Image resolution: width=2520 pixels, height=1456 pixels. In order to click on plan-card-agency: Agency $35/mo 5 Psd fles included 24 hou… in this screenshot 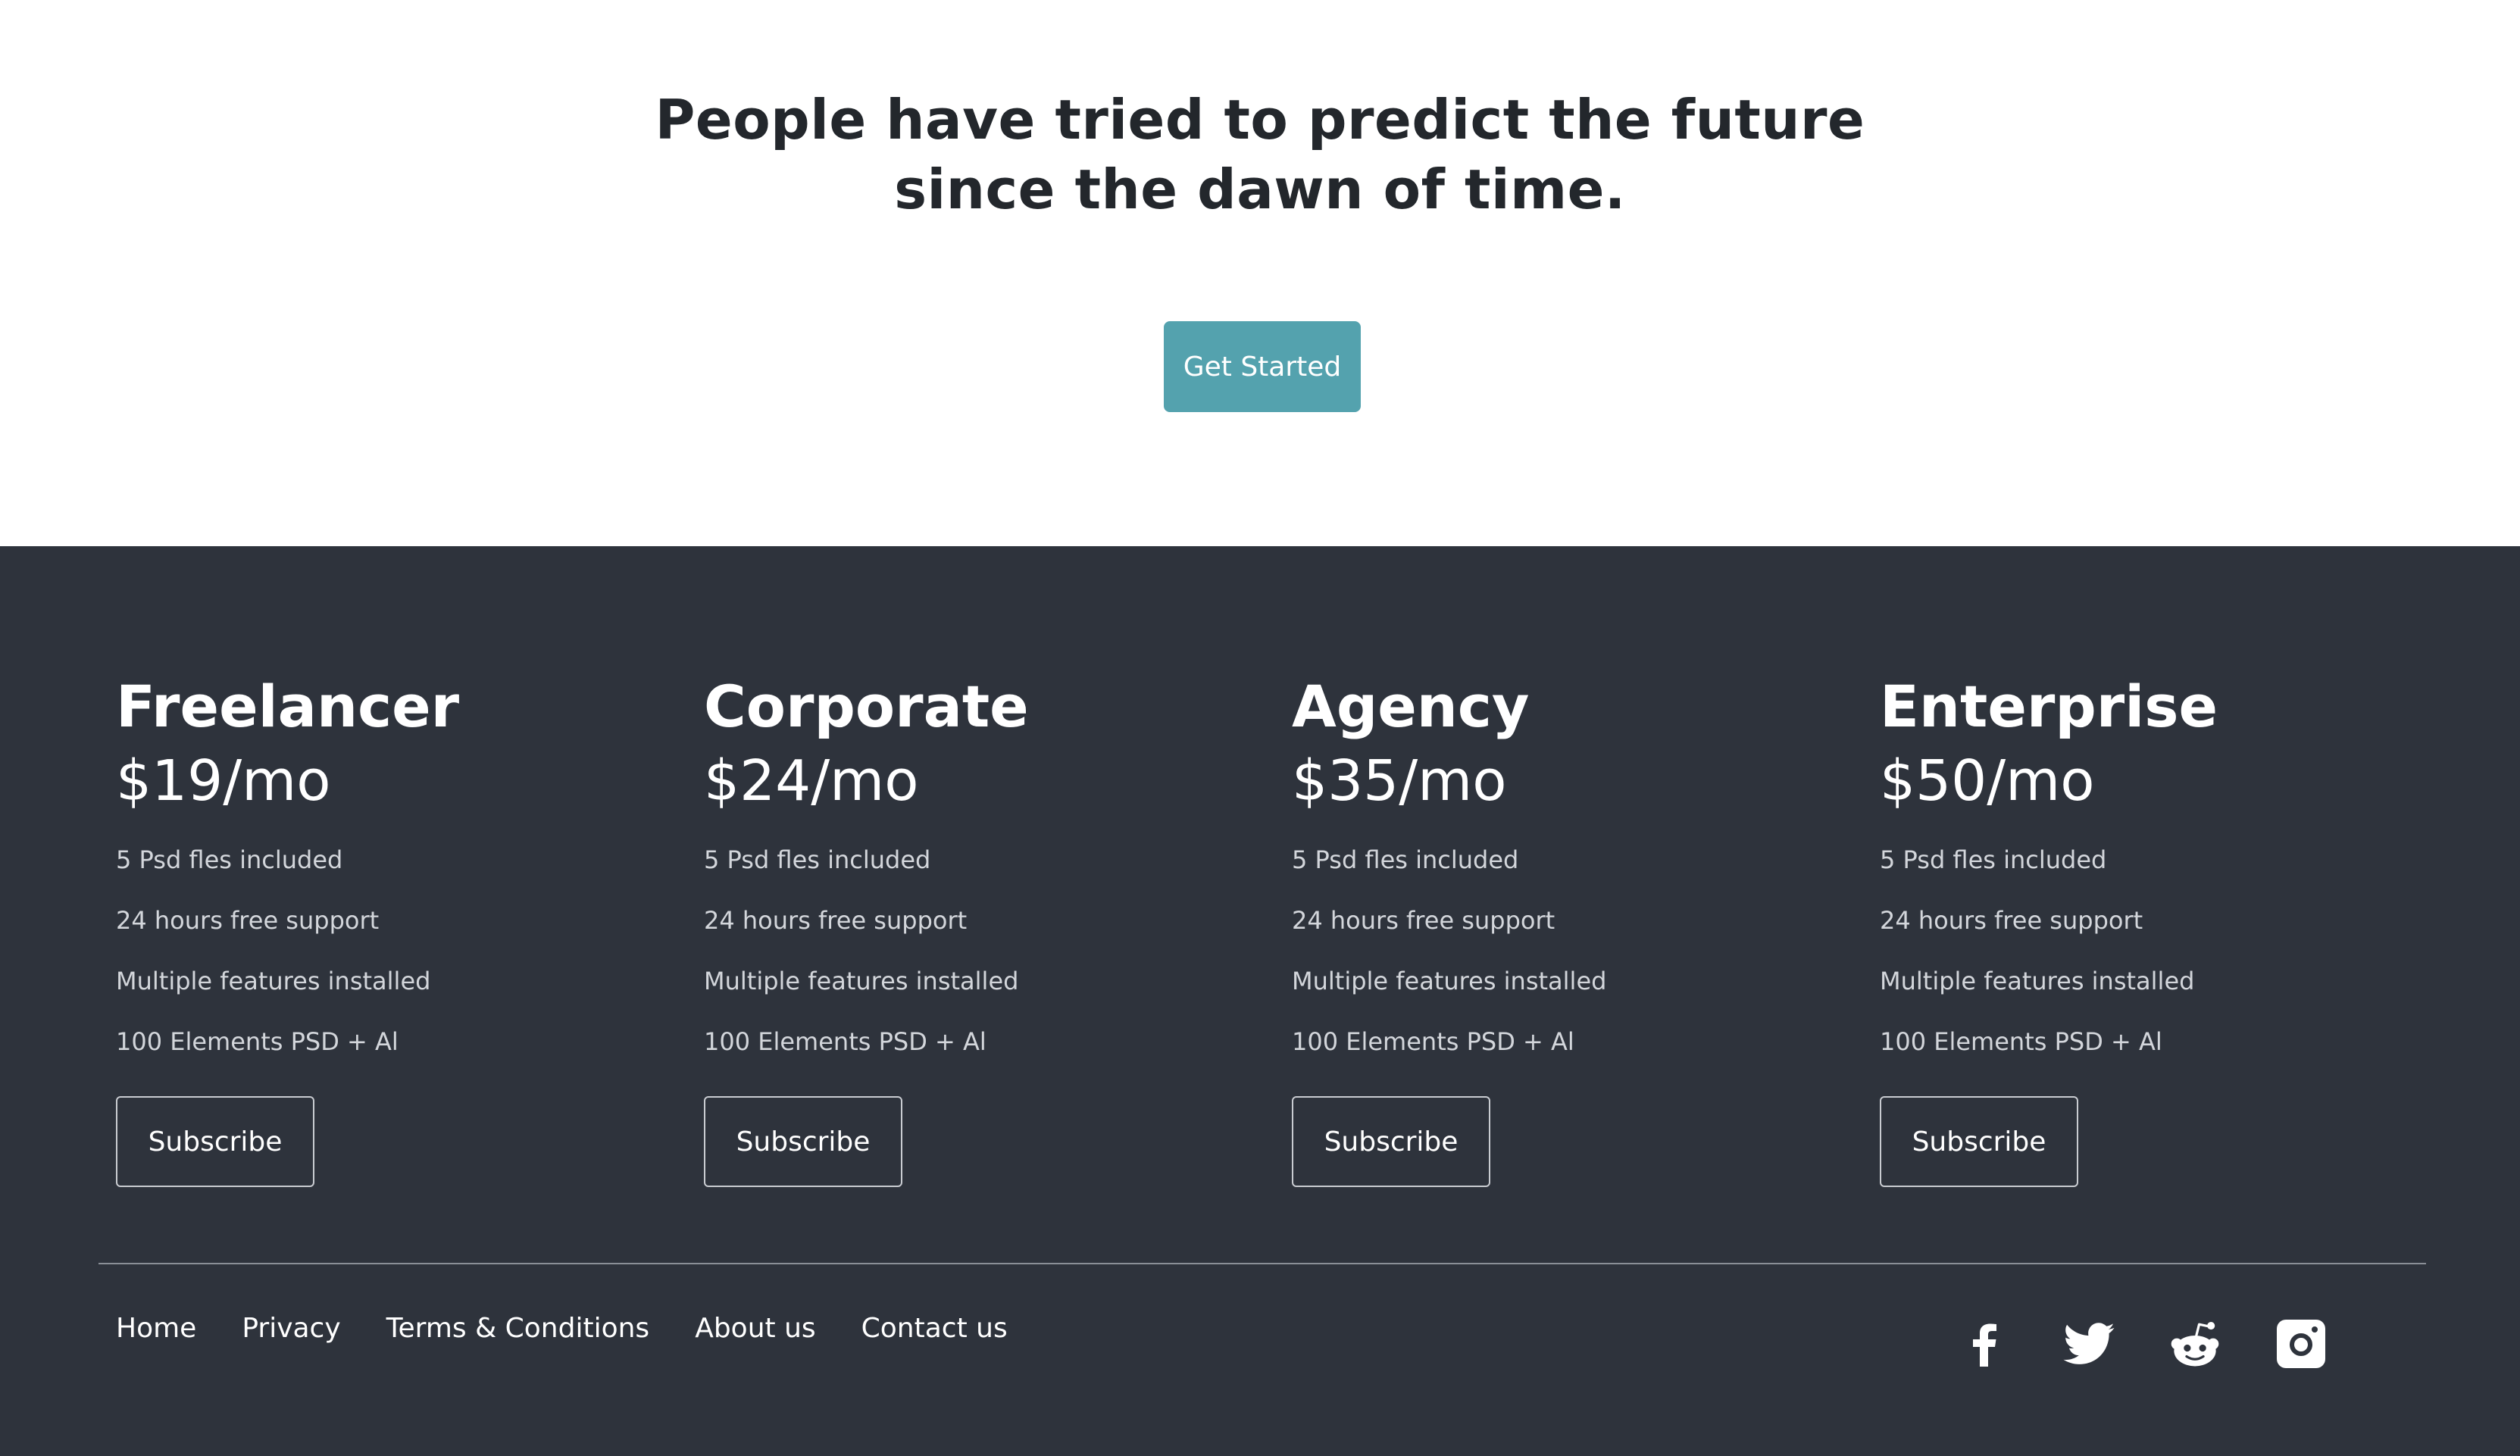, I will do `click(1557, 928)`.